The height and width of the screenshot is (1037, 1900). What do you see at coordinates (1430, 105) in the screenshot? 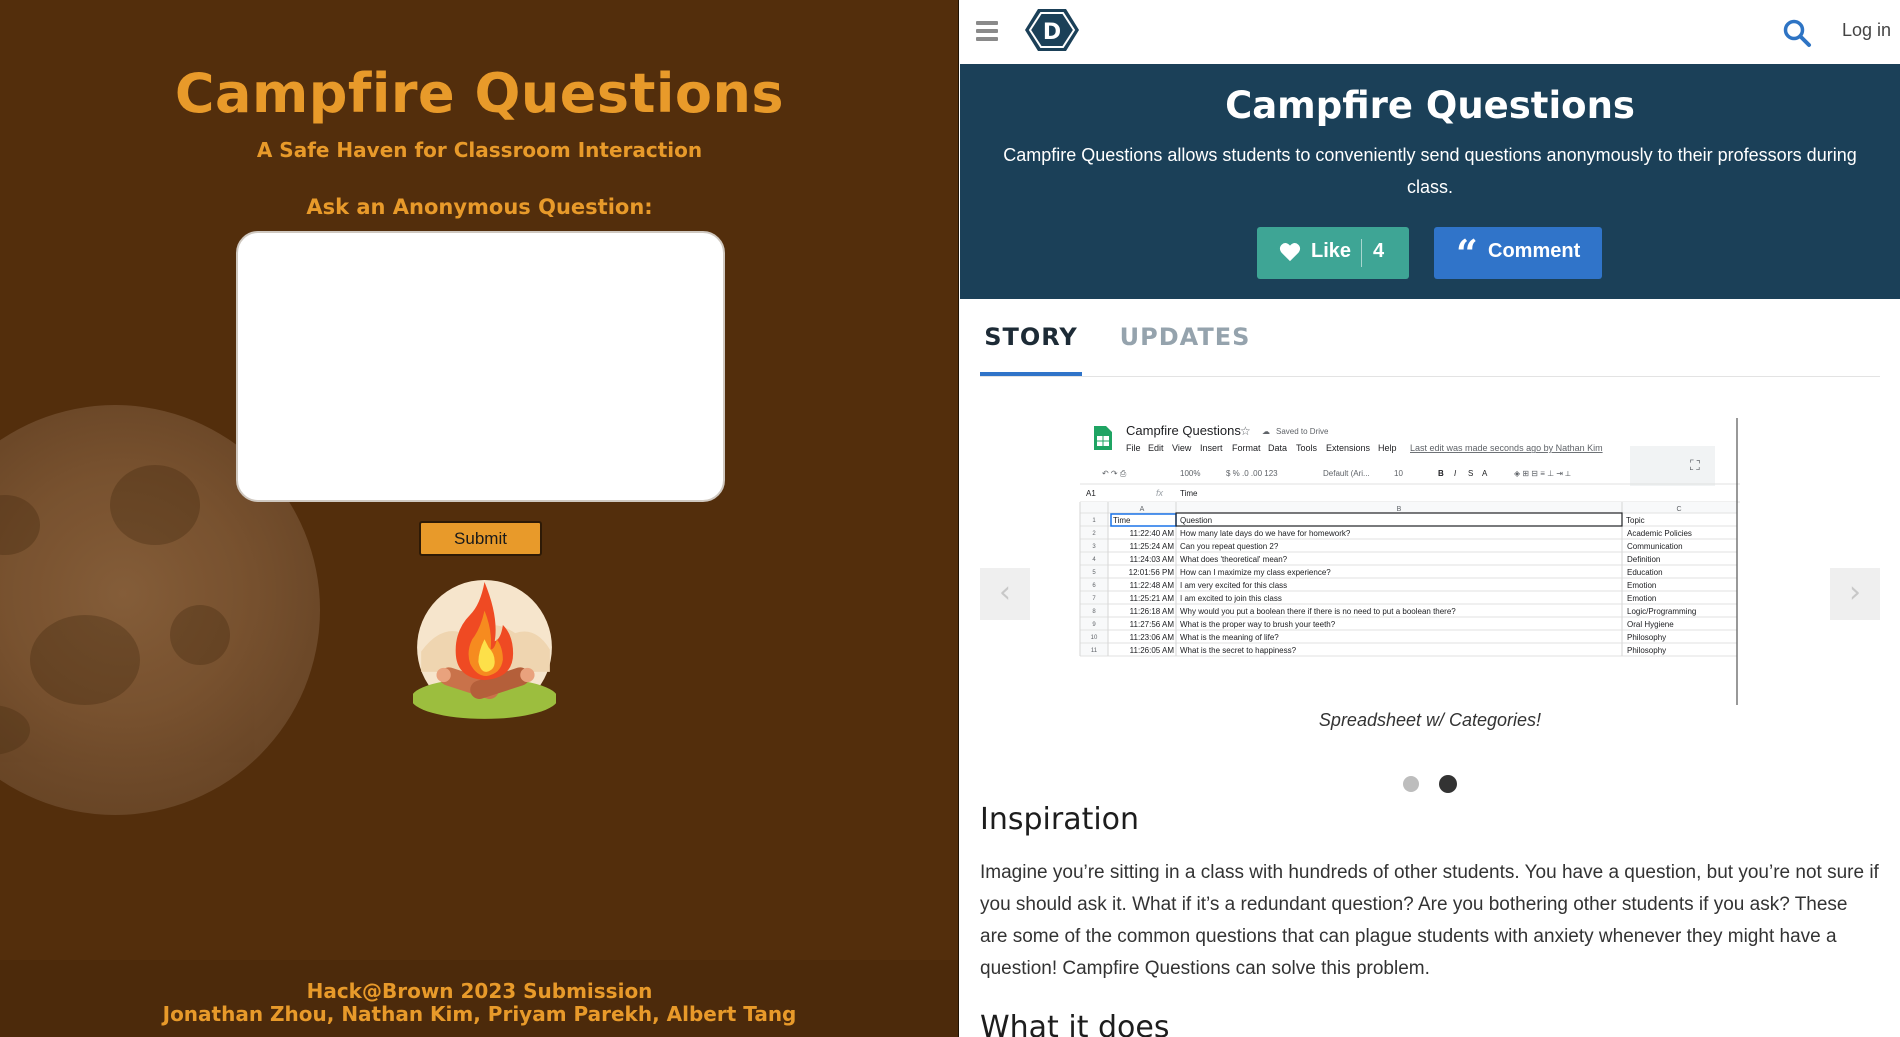
I see `project-title: Campfire Questions` at bounding box center [1430, 105].